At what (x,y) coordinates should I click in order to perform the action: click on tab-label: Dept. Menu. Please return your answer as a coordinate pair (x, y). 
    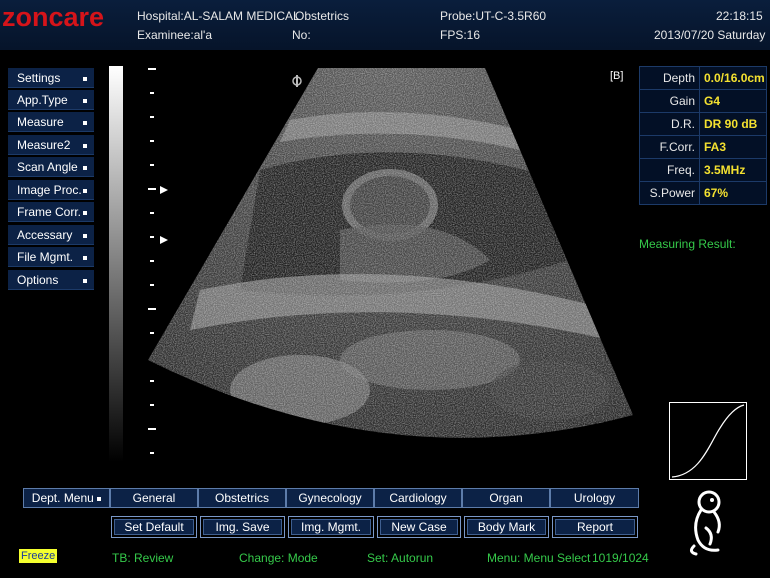
    Looking at the image, I should click on (62, 498).